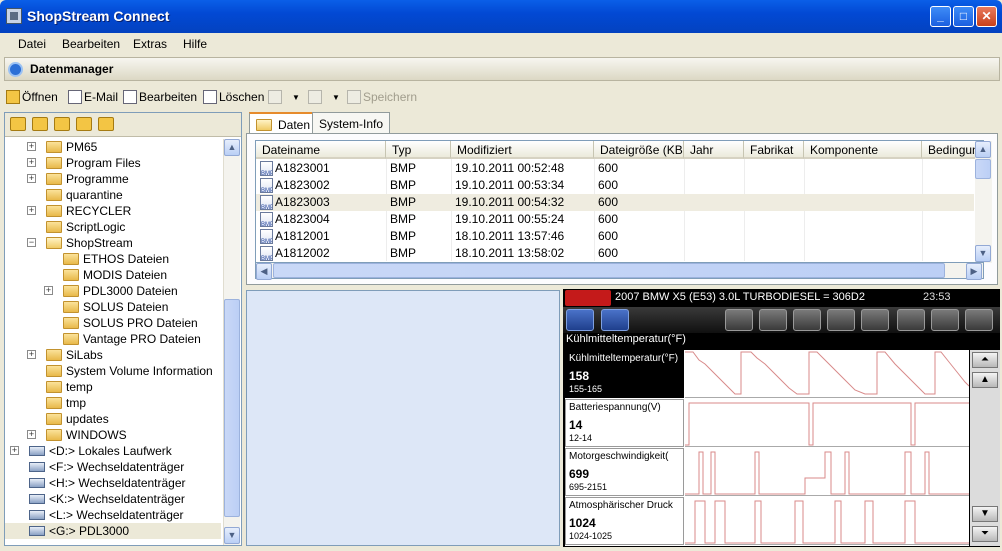  I want to click on open-button: Öffnen, so click(32, 97).